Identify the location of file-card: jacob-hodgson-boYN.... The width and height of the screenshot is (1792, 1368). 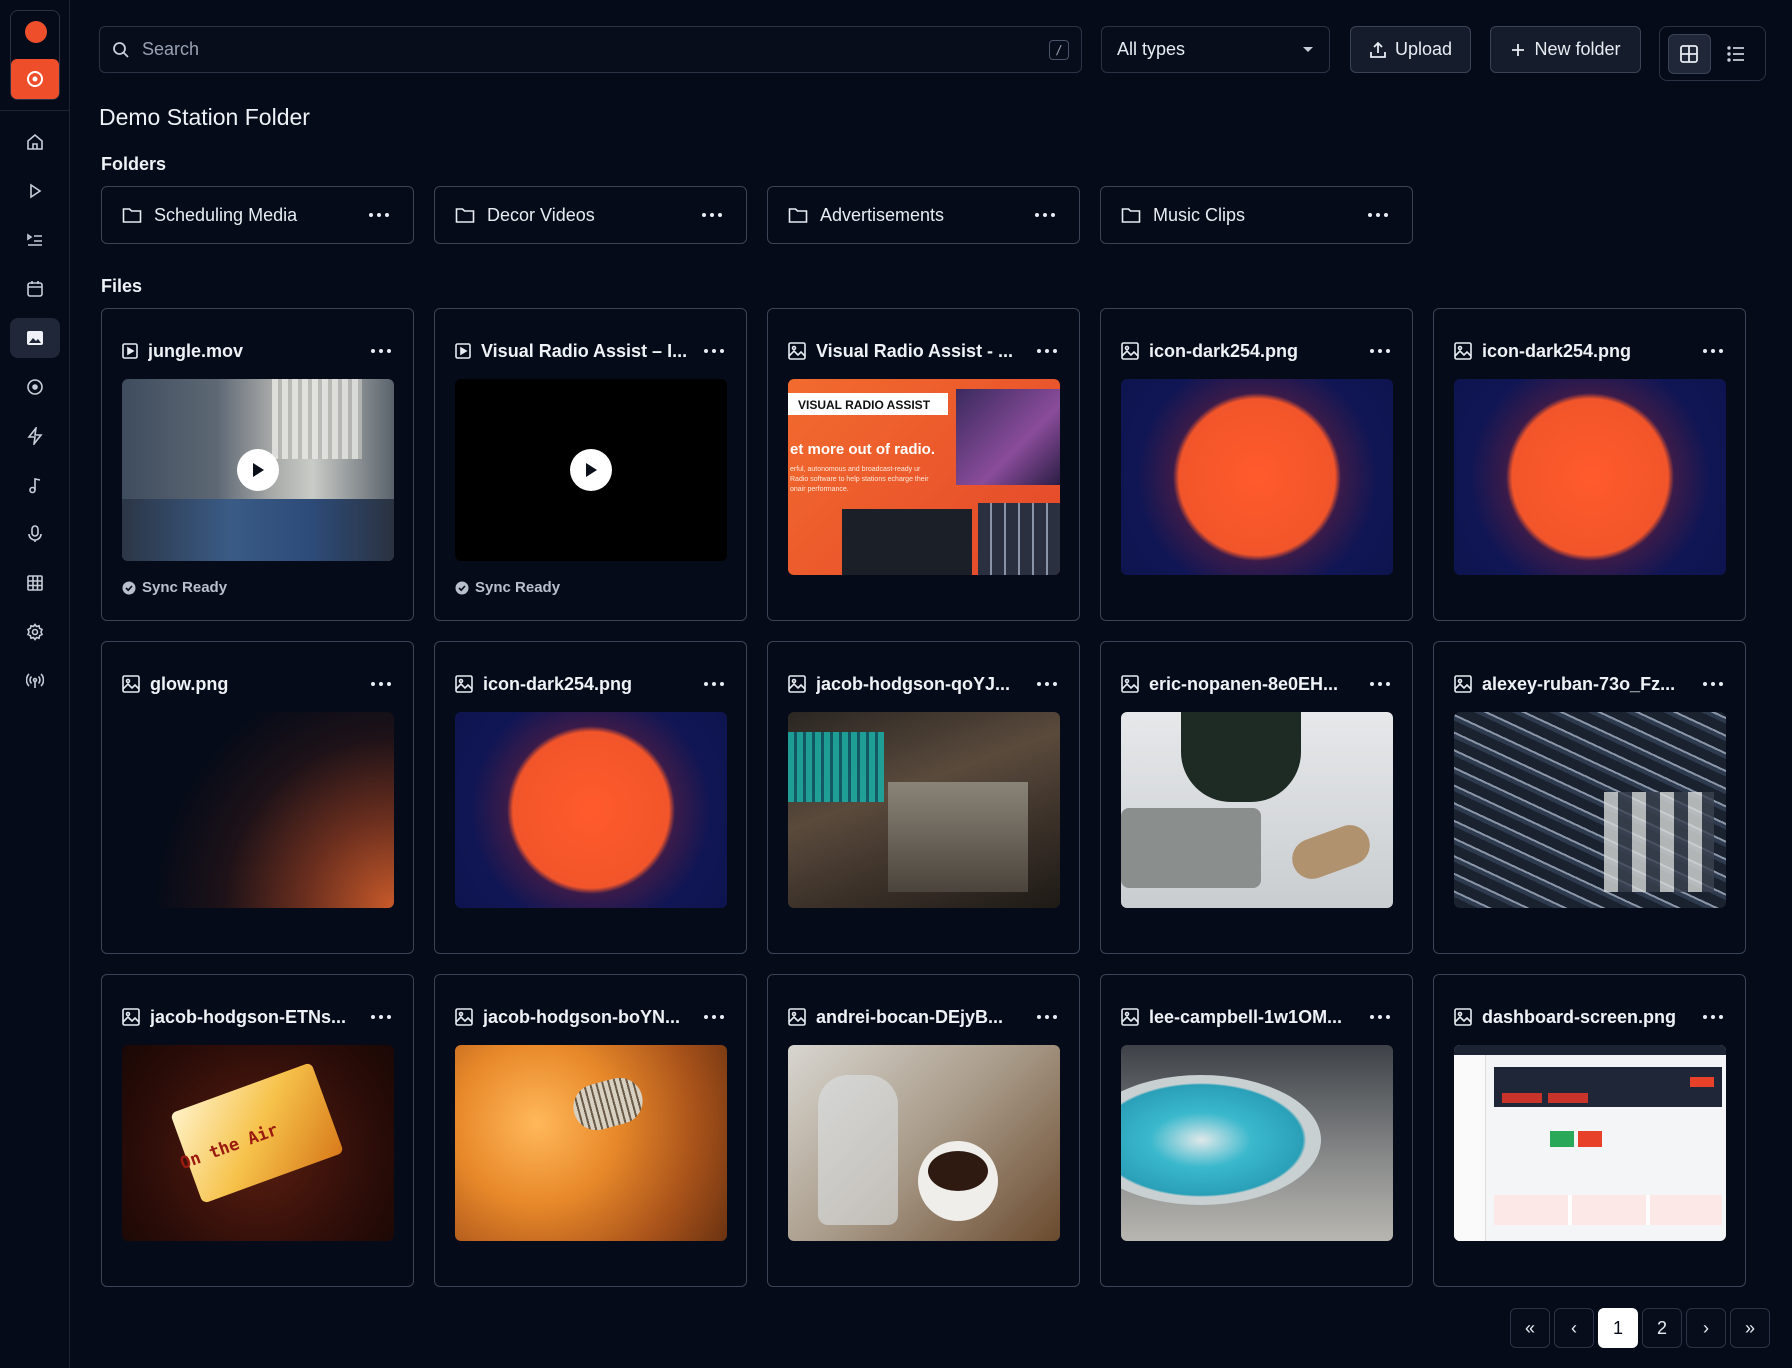
(590, 1130).